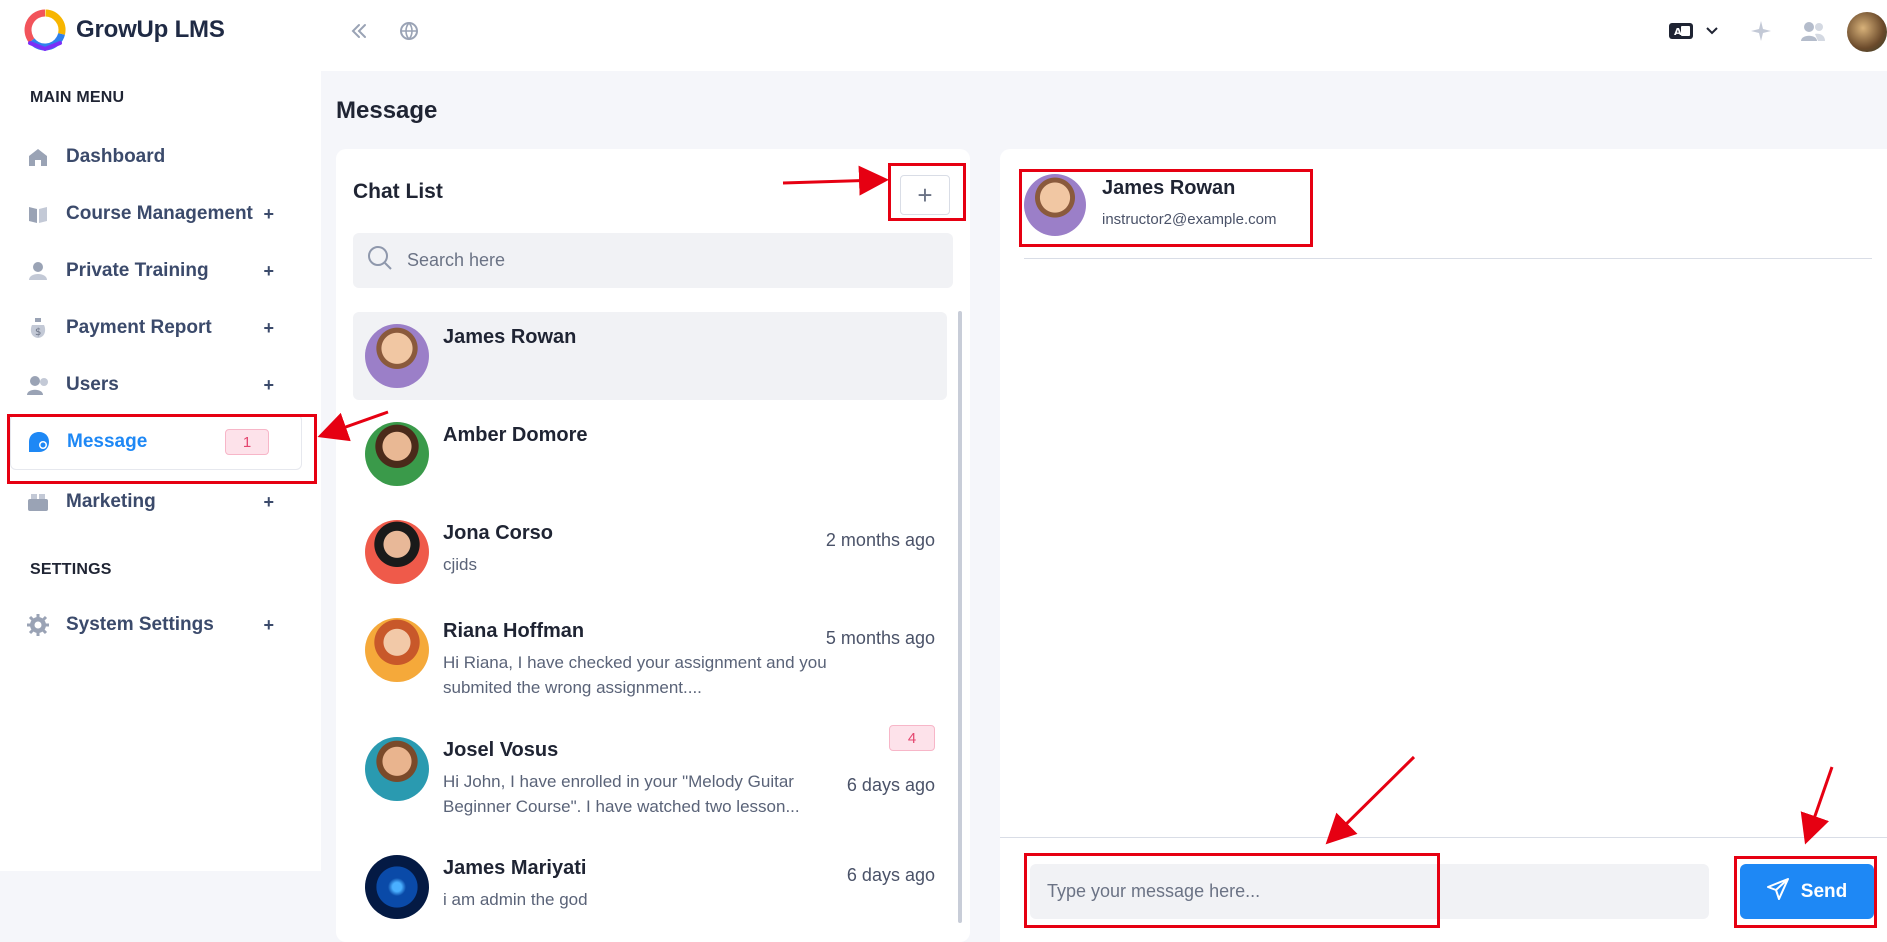 The width and height of the screenshot is (1887, 942). I want to click on sparkle-icon, so click(1761, 31).